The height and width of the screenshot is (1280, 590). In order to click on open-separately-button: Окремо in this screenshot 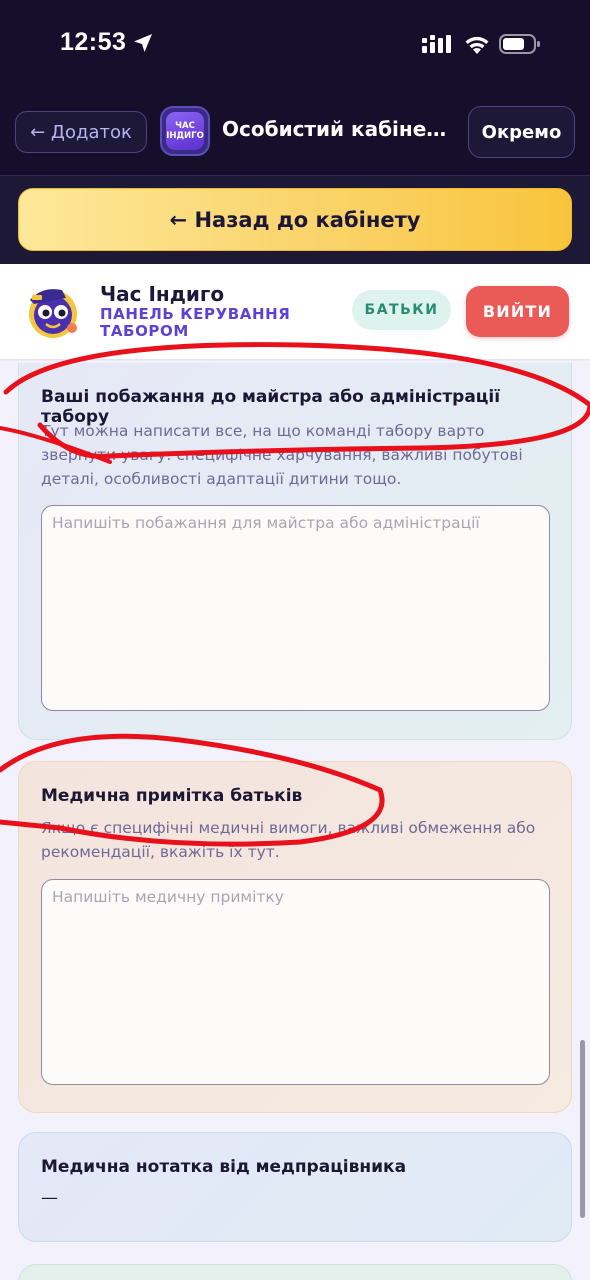, I will do `click(521, 132)`.